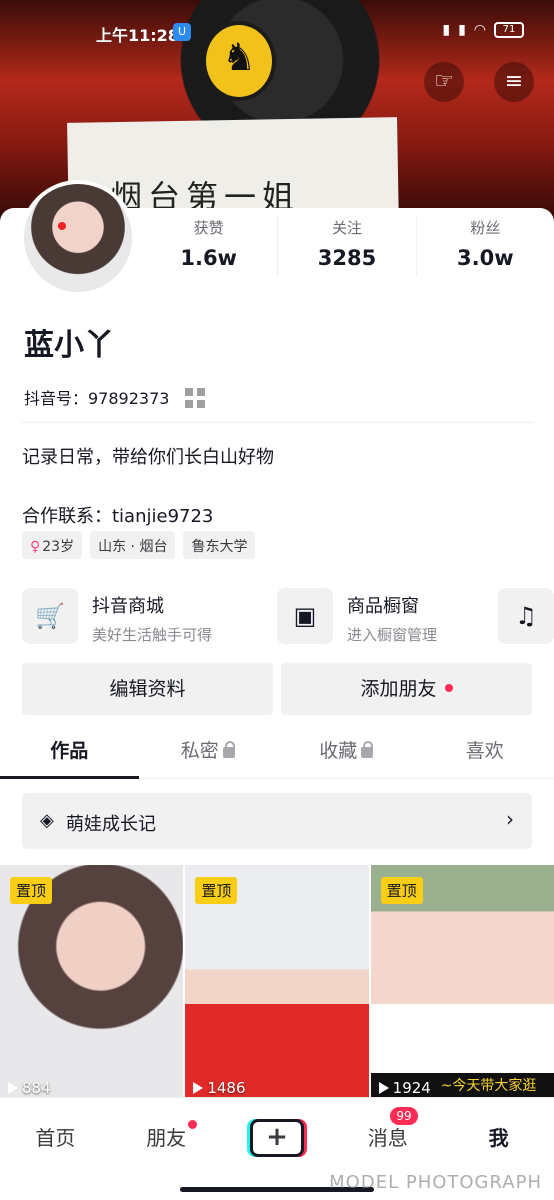 The width and height of the screenshot is (554, 1200). What do you see at coordinates (458, 30) in the screenshot?
I see `signal-icon: ▮▮` at bounding box center [458, 30].